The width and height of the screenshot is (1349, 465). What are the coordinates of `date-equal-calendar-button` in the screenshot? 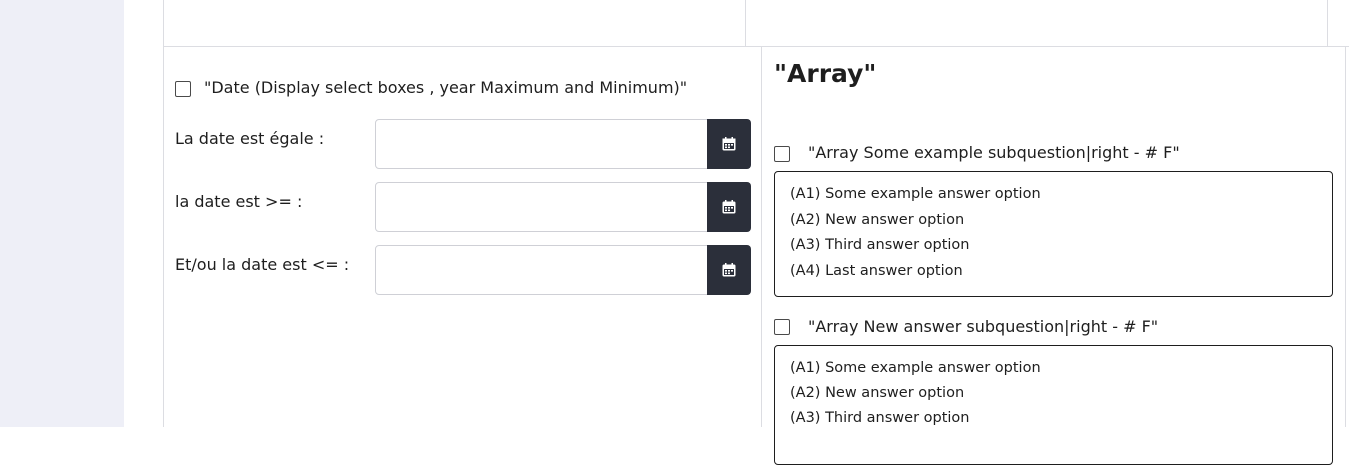 It's located at (729, 144).